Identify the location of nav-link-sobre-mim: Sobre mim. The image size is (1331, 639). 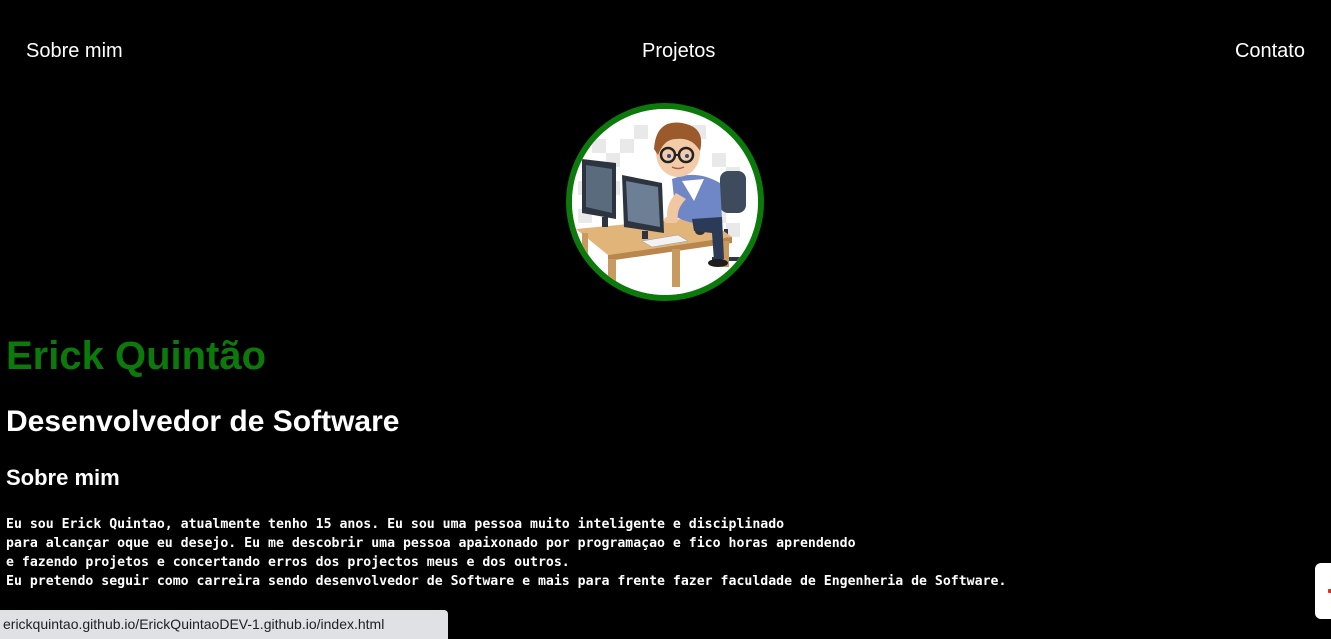
(74, 51).